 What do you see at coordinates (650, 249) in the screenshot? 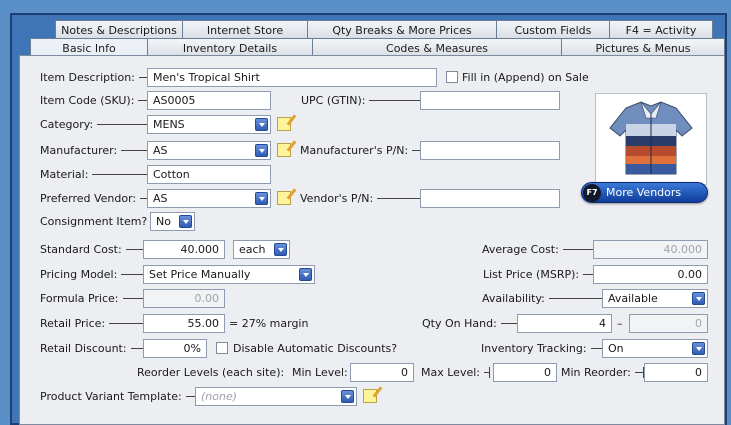
I see `average-cost-field: 40.000` at bounding box center [650, 249].